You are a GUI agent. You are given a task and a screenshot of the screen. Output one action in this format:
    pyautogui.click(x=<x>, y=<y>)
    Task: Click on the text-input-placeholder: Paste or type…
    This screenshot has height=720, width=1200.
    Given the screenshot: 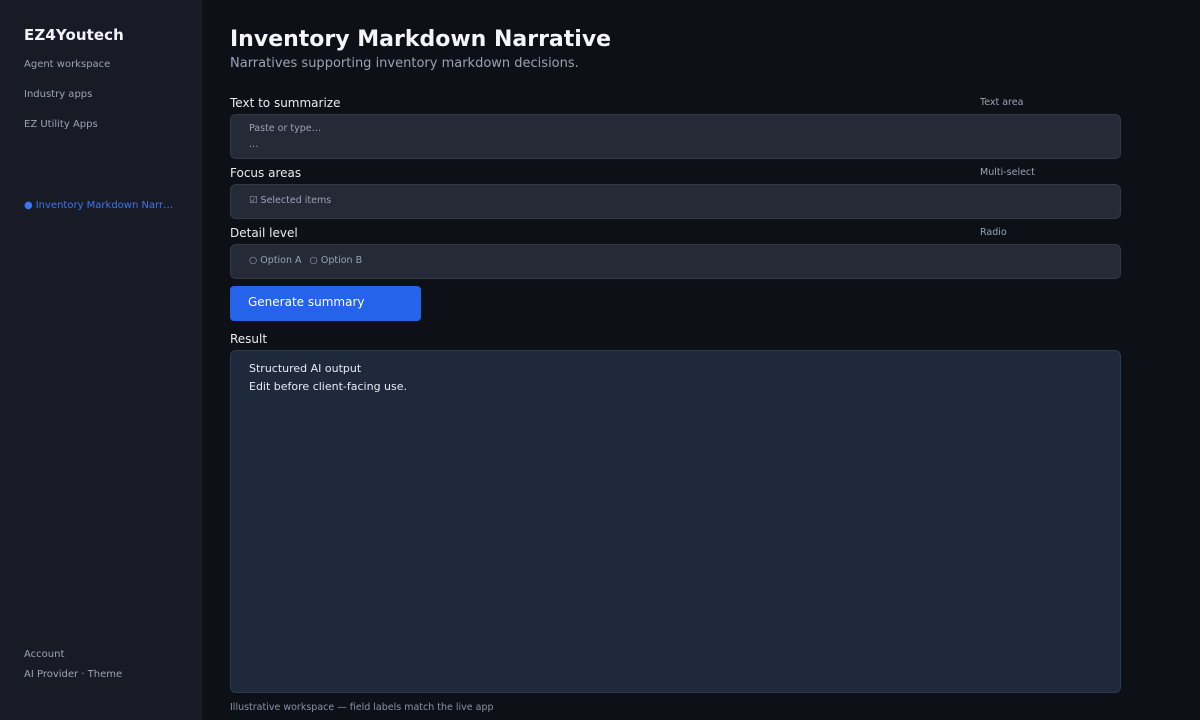 What is the action you would take?
    pyautogui.click(x=285, y=128)
    